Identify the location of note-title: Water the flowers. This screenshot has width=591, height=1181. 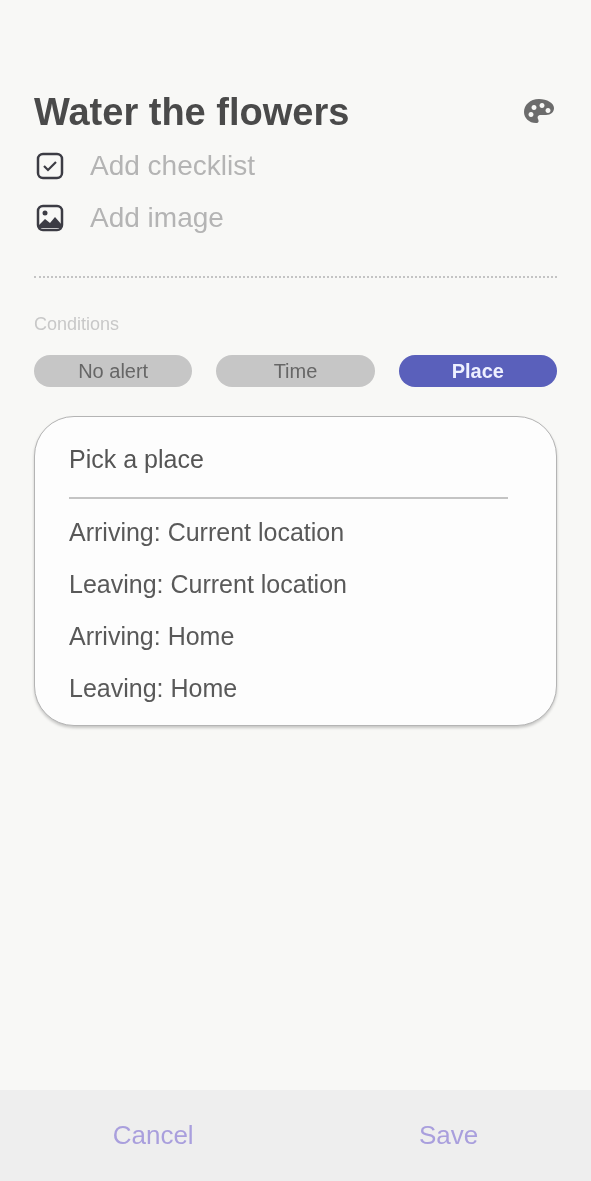
(192, 112).